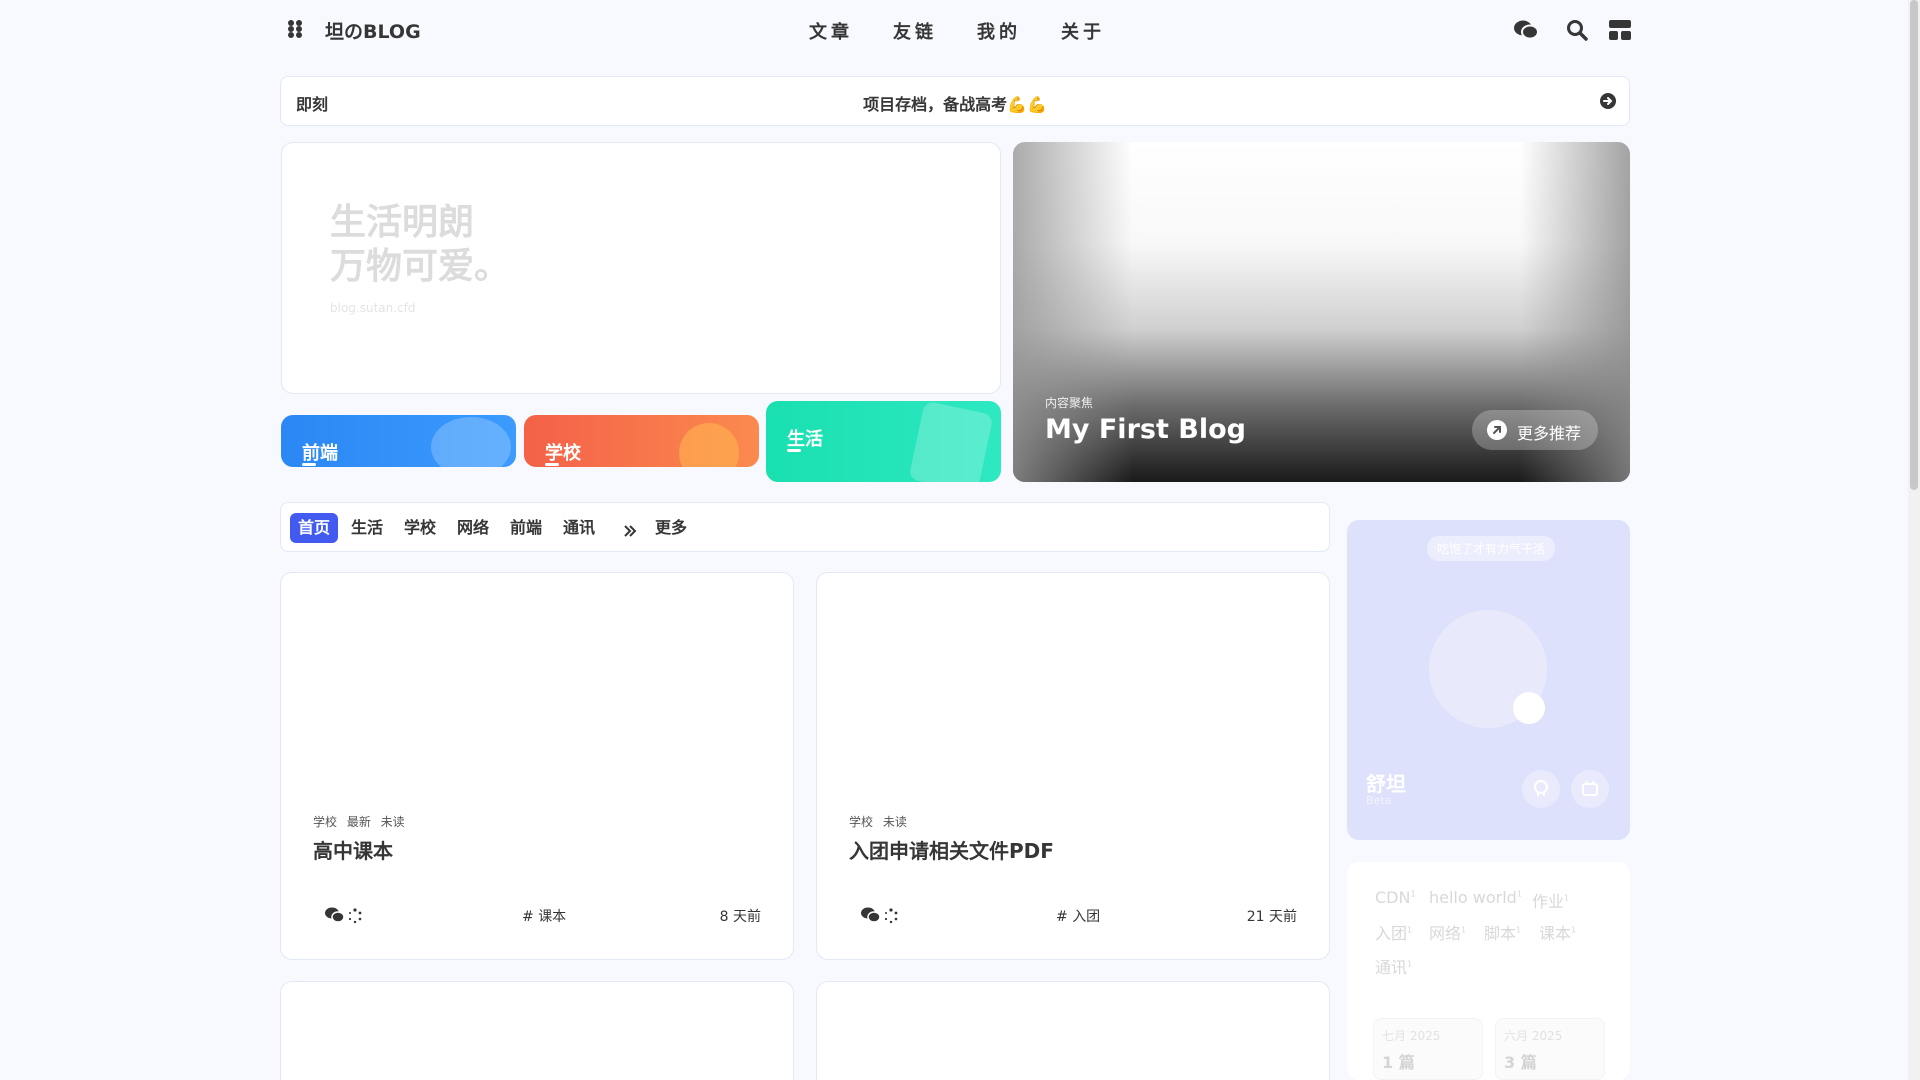  I want to click on author-card: 吃饱了才有力气干活 舒坦 Beta, so click(1488, 680).